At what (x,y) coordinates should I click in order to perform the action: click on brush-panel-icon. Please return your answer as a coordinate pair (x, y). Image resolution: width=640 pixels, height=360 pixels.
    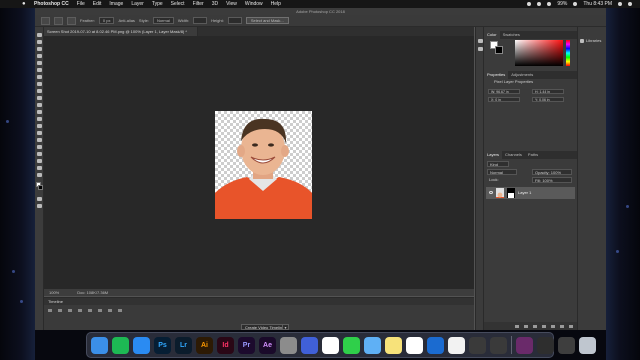
    Looking at the image, I should click on (480, 49).